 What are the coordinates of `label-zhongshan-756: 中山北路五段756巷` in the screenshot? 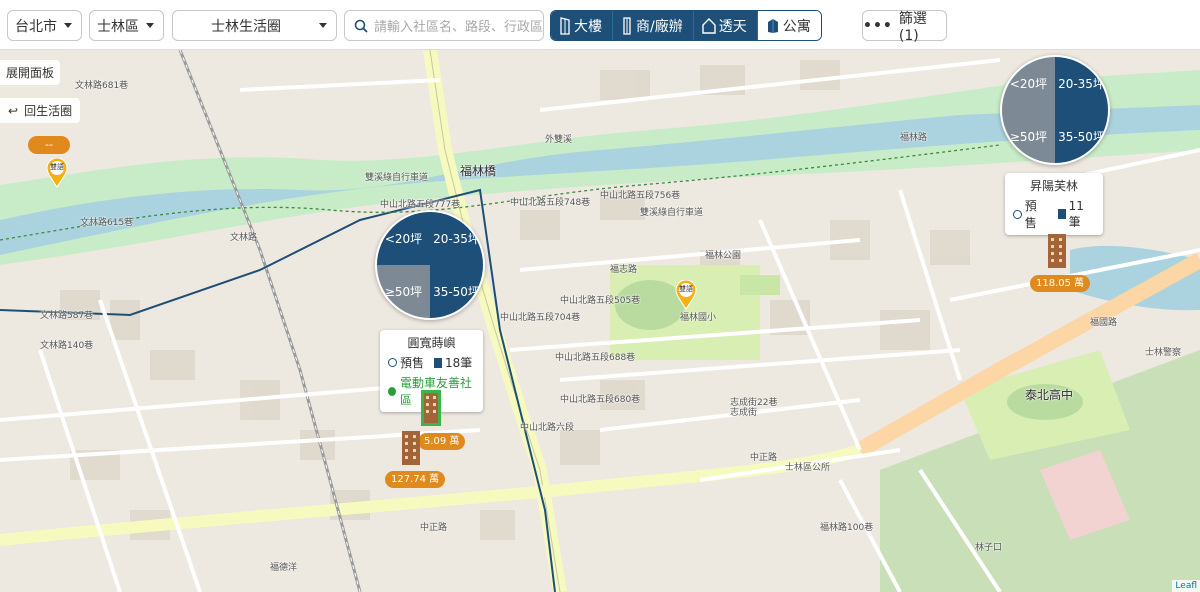 It's located at (640, 196).